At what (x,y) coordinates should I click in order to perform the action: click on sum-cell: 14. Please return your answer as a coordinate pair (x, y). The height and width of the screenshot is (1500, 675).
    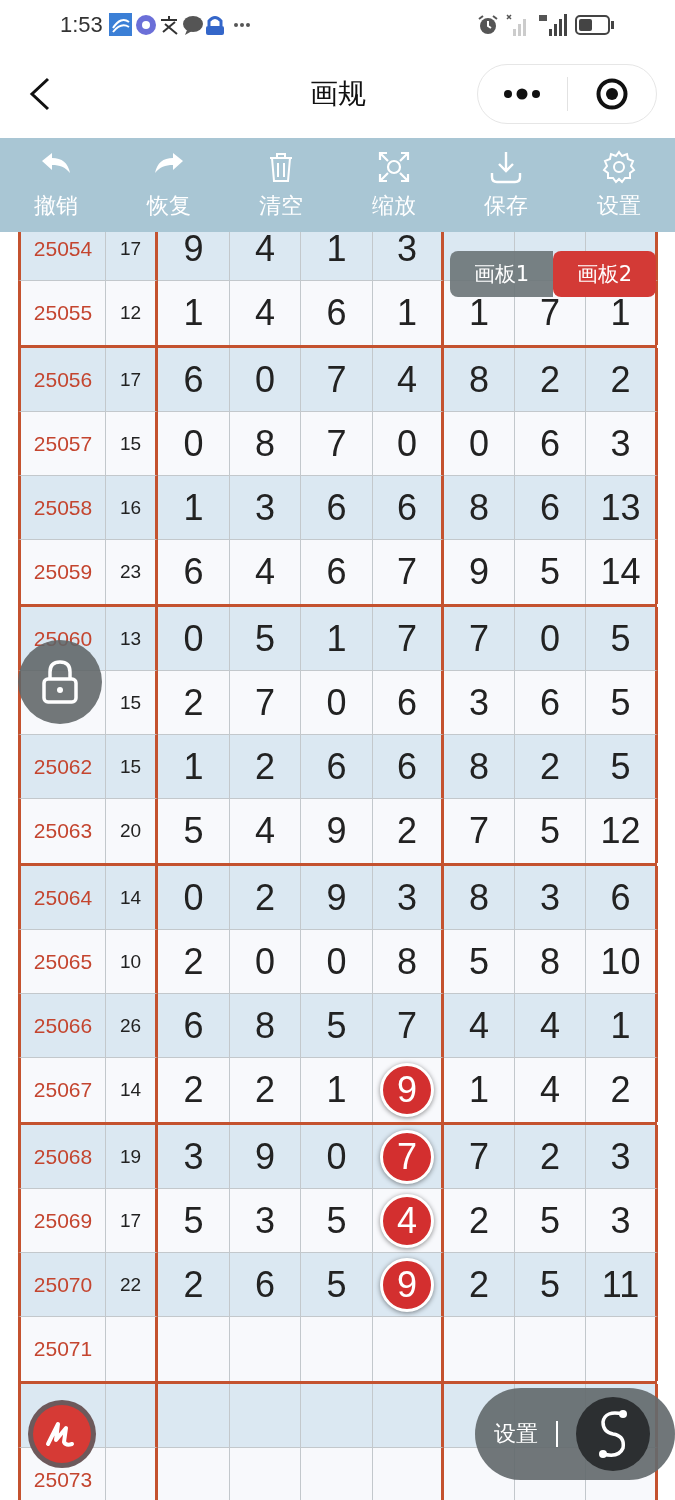
    Looking at the image, I should click on (132, 1090).